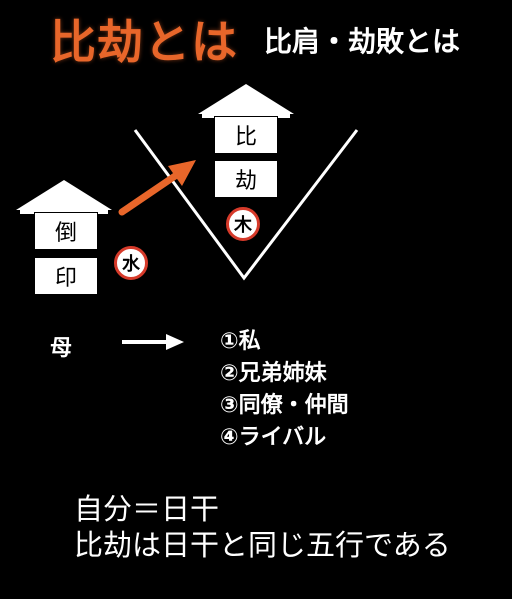 The image size is (512, 599). Describe the element at coordinates (175, 342) in the screenshot. I see `list-arrow-head` at that location.